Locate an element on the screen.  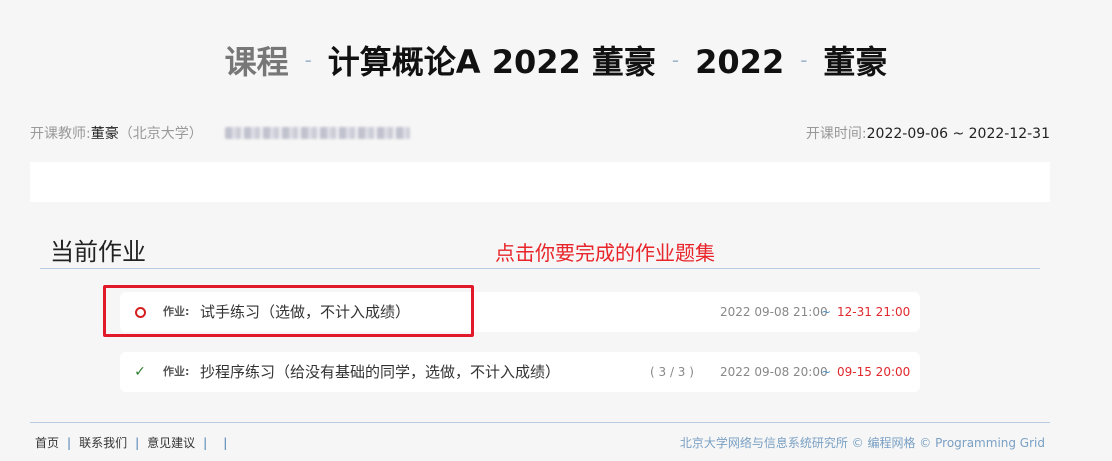
page-title: 课程 - 计算概论A 2022 董豪 -2022- 董豪 is located at coordinates (556, 61).